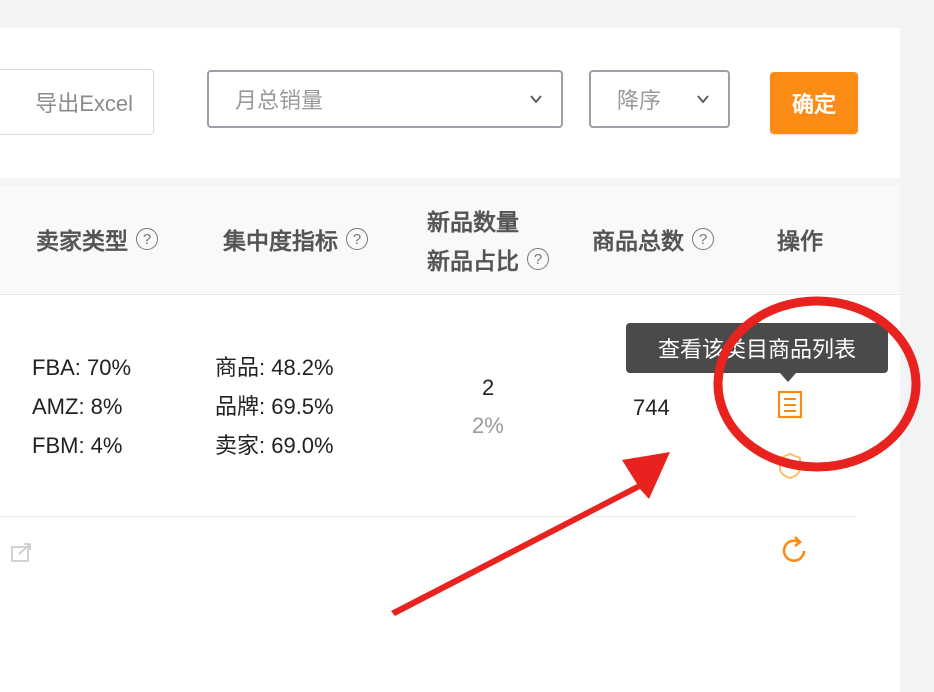 The image size is (934, 692). Describe the element at coordinates (82, 241) in the screenshot. I see `header-label: 卖家类型` at that location.